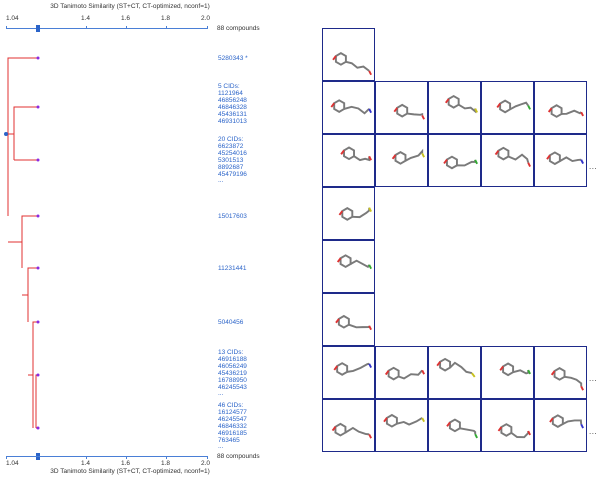 This screenshot has height=481, width=600. What do you see at coordinates (107, 456) in the screenshot?
I see `bottom-axis-line` at bounding box center [107, 456].